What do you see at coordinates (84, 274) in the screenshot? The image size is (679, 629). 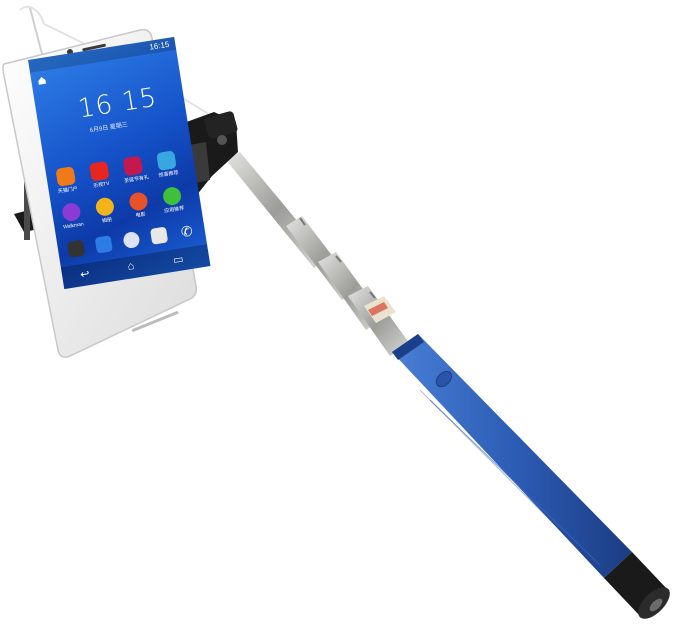 I see `back-icon: ↩` at bounding box center [84, 274].